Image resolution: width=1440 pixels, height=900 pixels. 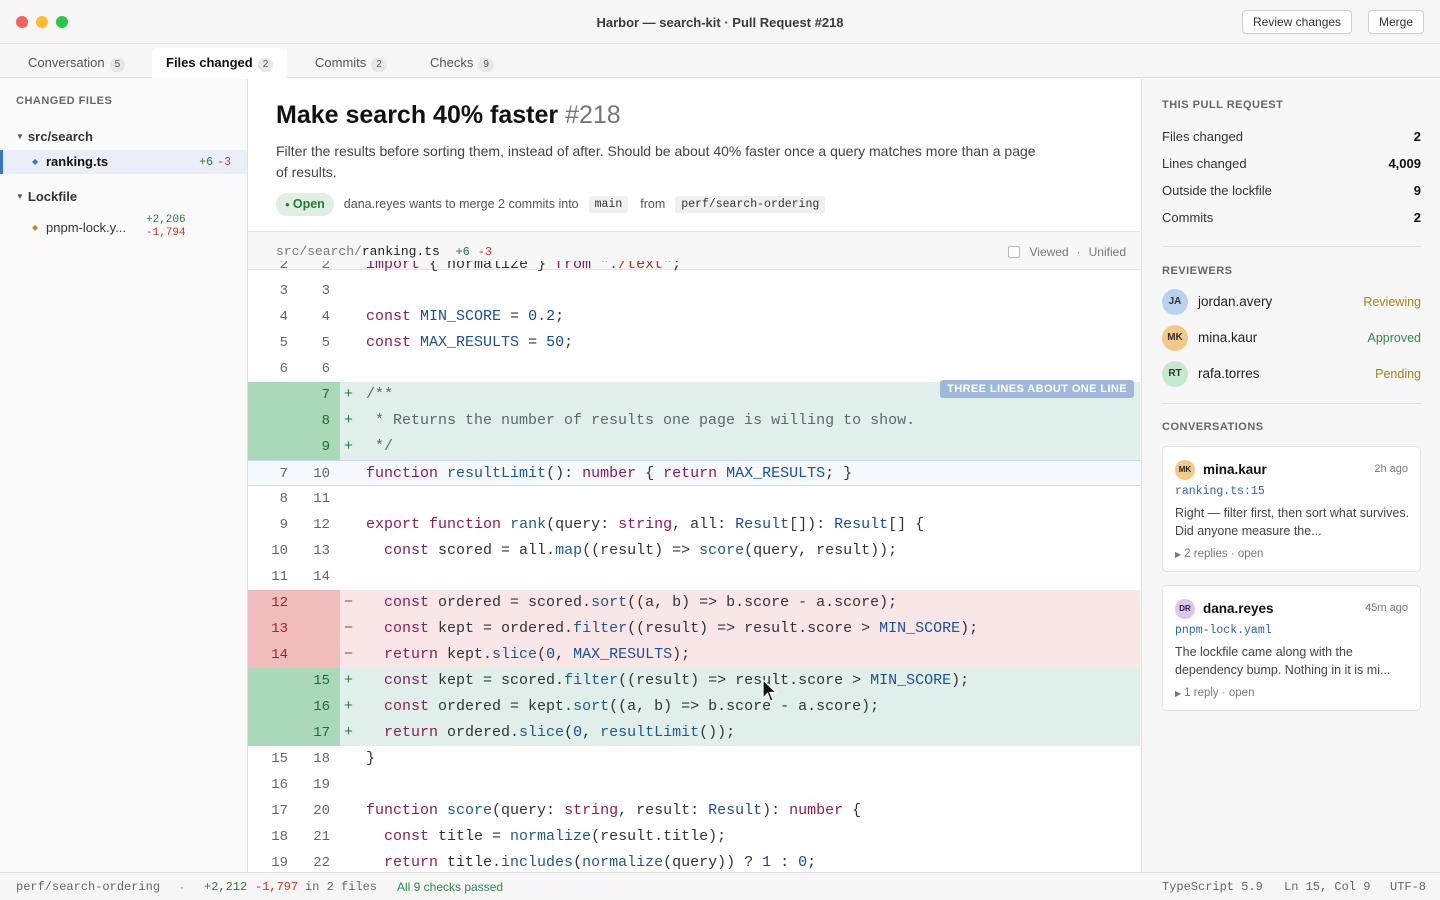 What do you see at coordinates (206, 162) in the screenshot?
I see `file-additions: +6` at bounding box center [206, 162].